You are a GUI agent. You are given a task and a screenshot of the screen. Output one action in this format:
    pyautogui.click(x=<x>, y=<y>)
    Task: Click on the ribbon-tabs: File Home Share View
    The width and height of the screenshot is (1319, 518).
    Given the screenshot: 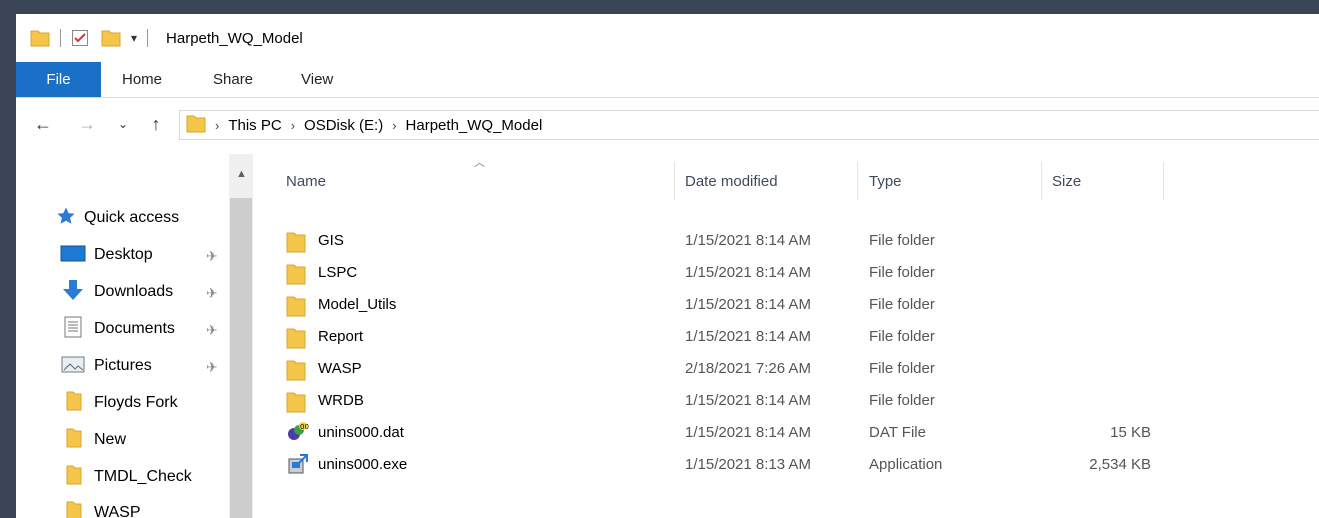 What is the action you would take?
    pyautogui.click(x=667, y=80)
    